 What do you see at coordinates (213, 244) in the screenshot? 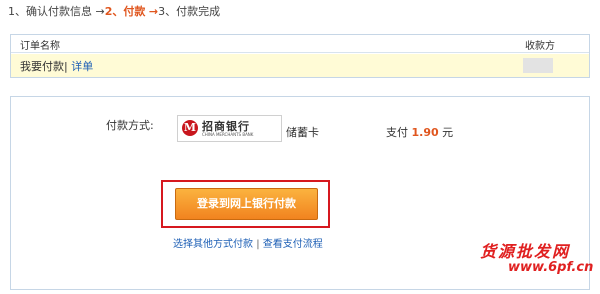
I see `other-payment-method-link: 选择其他方式付款` at bounding box center [213, 244].